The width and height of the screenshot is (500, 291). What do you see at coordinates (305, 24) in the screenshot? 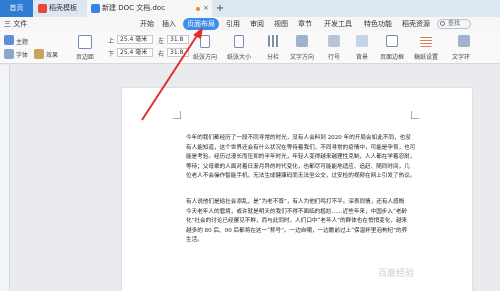
I see `menu-chapter: 章节` at bounding box center [305, 24].